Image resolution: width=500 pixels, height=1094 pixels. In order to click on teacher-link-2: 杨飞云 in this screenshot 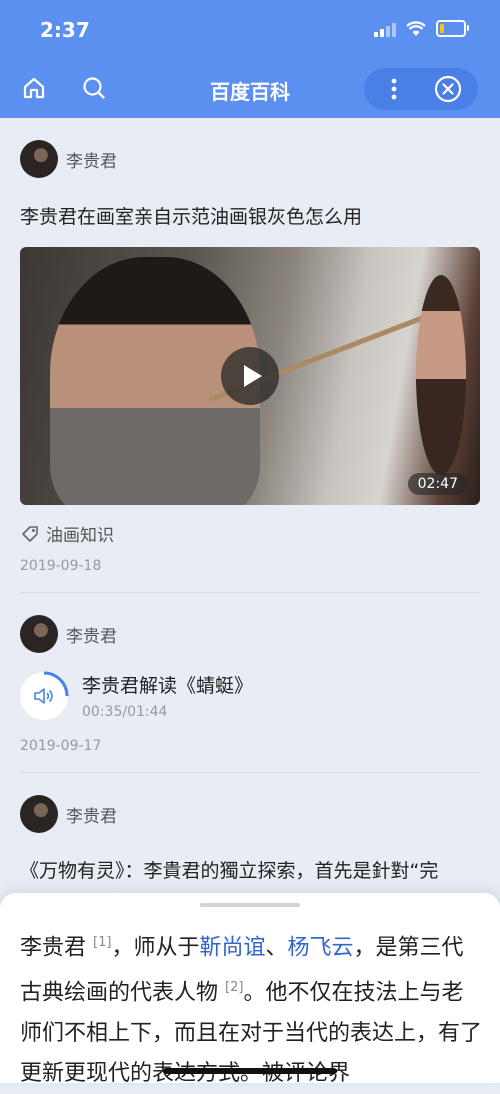, I will do `click(320, 947)`.